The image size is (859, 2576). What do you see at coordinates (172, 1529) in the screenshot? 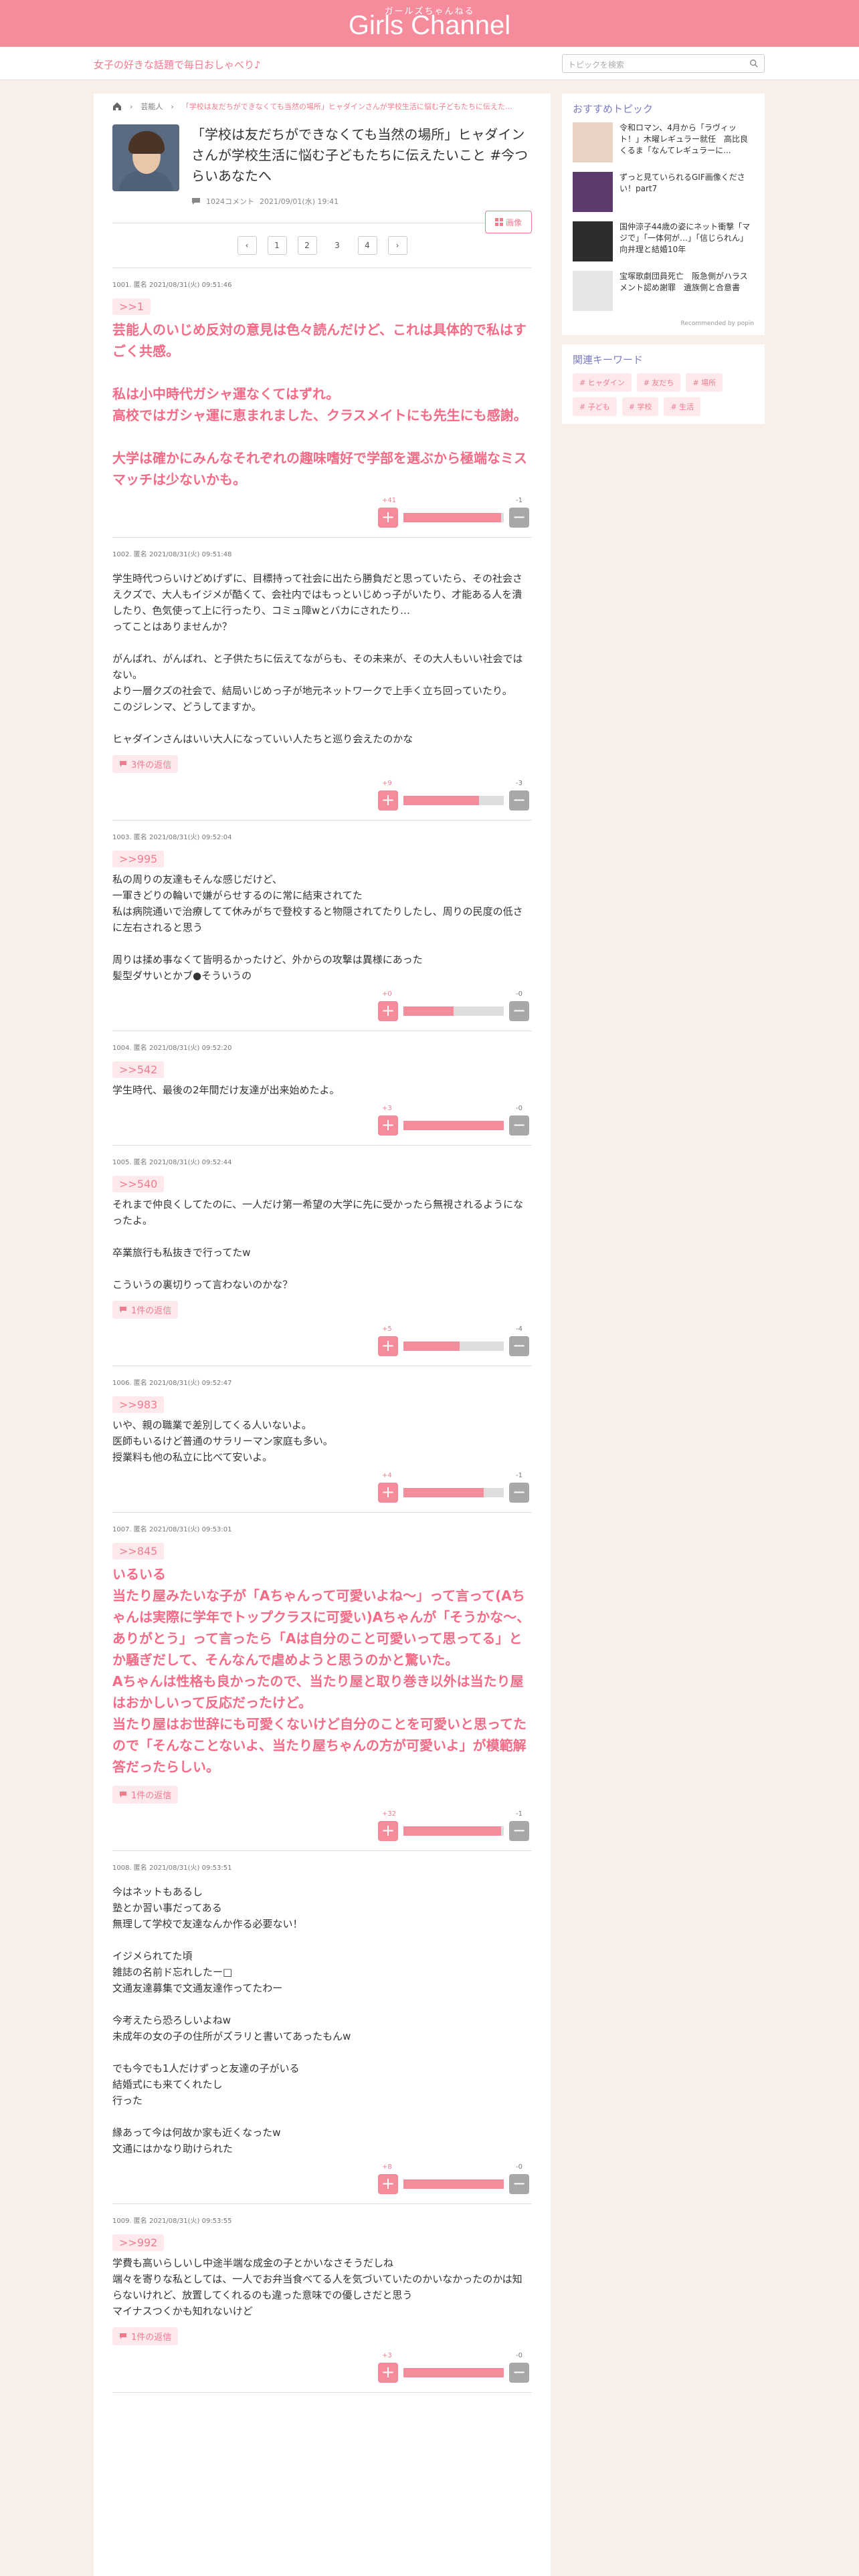
I see `comment-header: 1007. 匿名 2021/08/31(火) 09:53:01` at bounding box center [172, 1529].